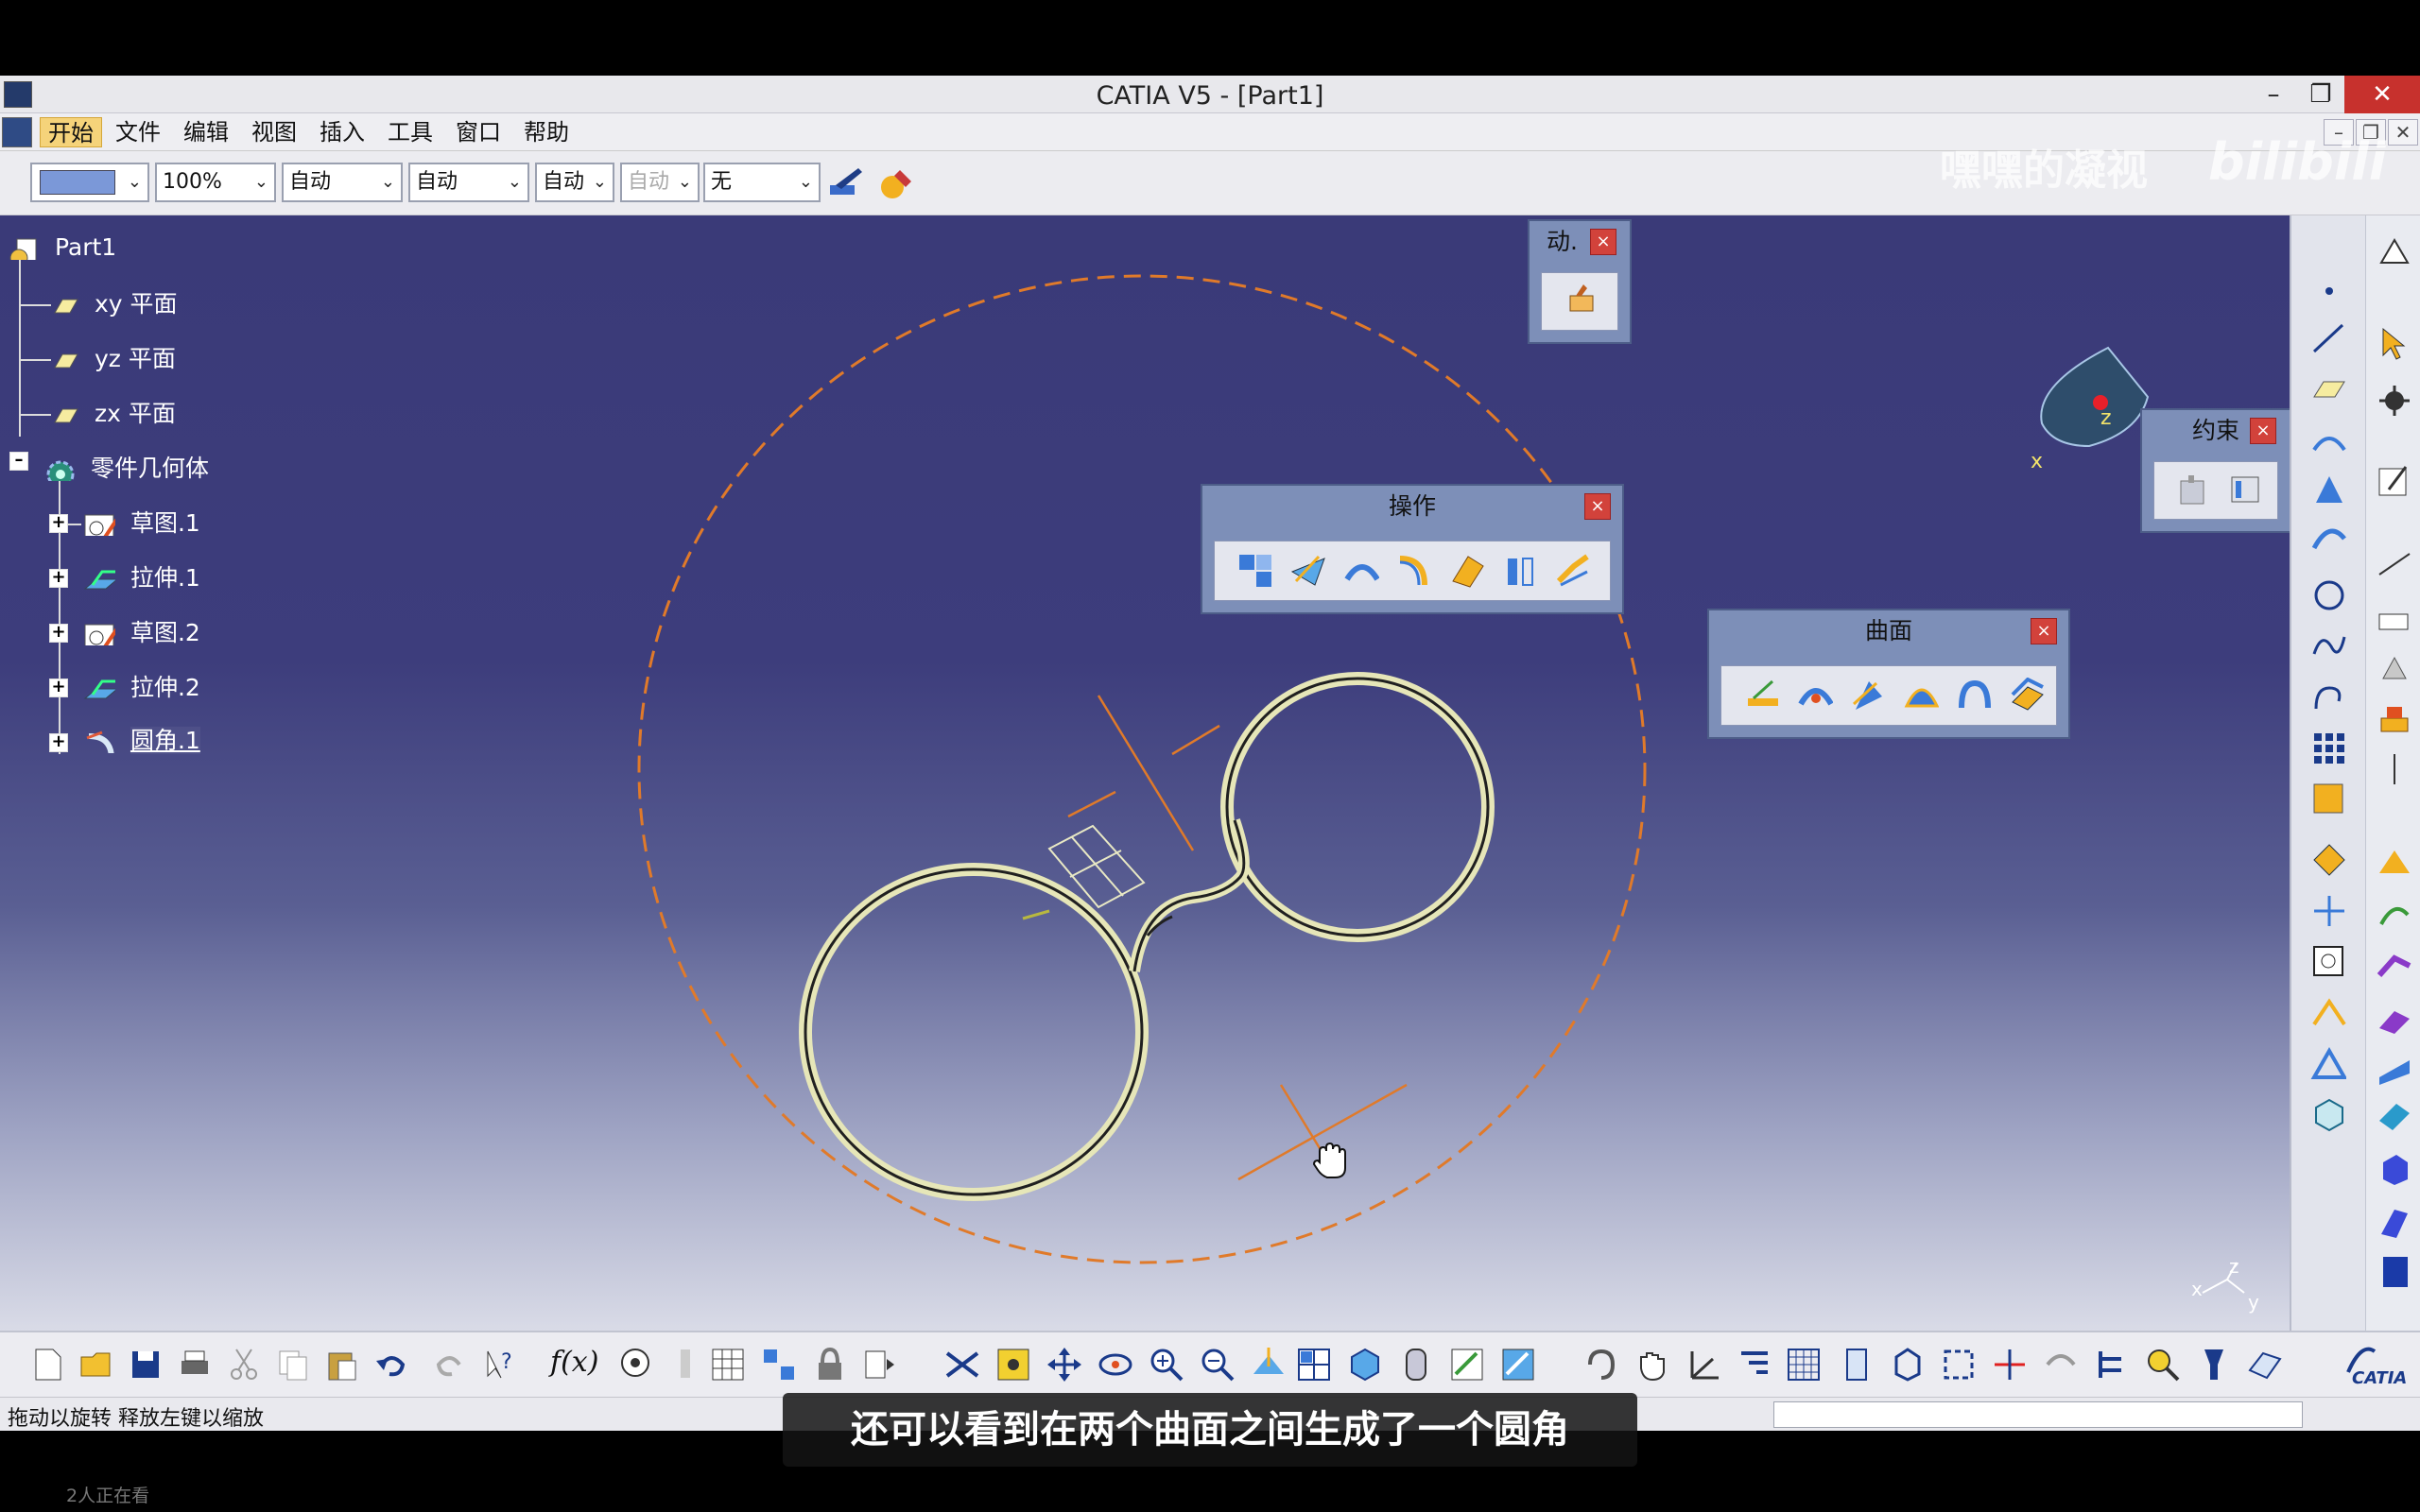  I want to click on print-icon, so click(195, 1364).